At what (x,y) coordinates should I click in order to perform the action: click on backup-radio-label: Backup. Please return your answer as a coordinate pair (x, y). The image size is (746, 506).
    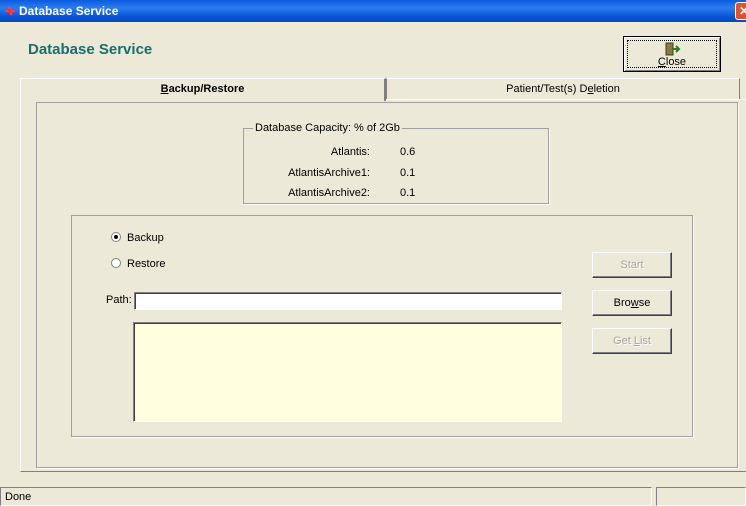
    Looking at the image, I should click on (145, 238).